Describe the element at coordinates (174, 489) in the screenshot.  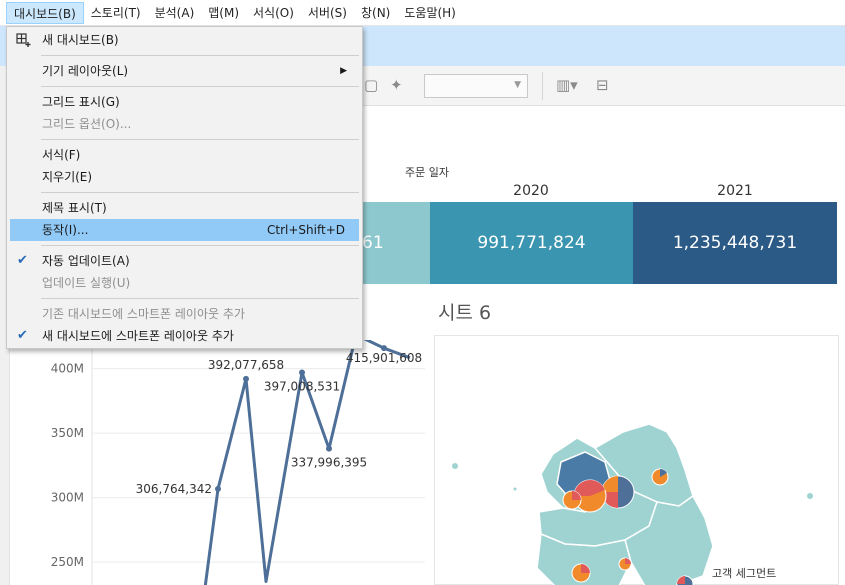
I see `data-label: 306,764,342` at that location.